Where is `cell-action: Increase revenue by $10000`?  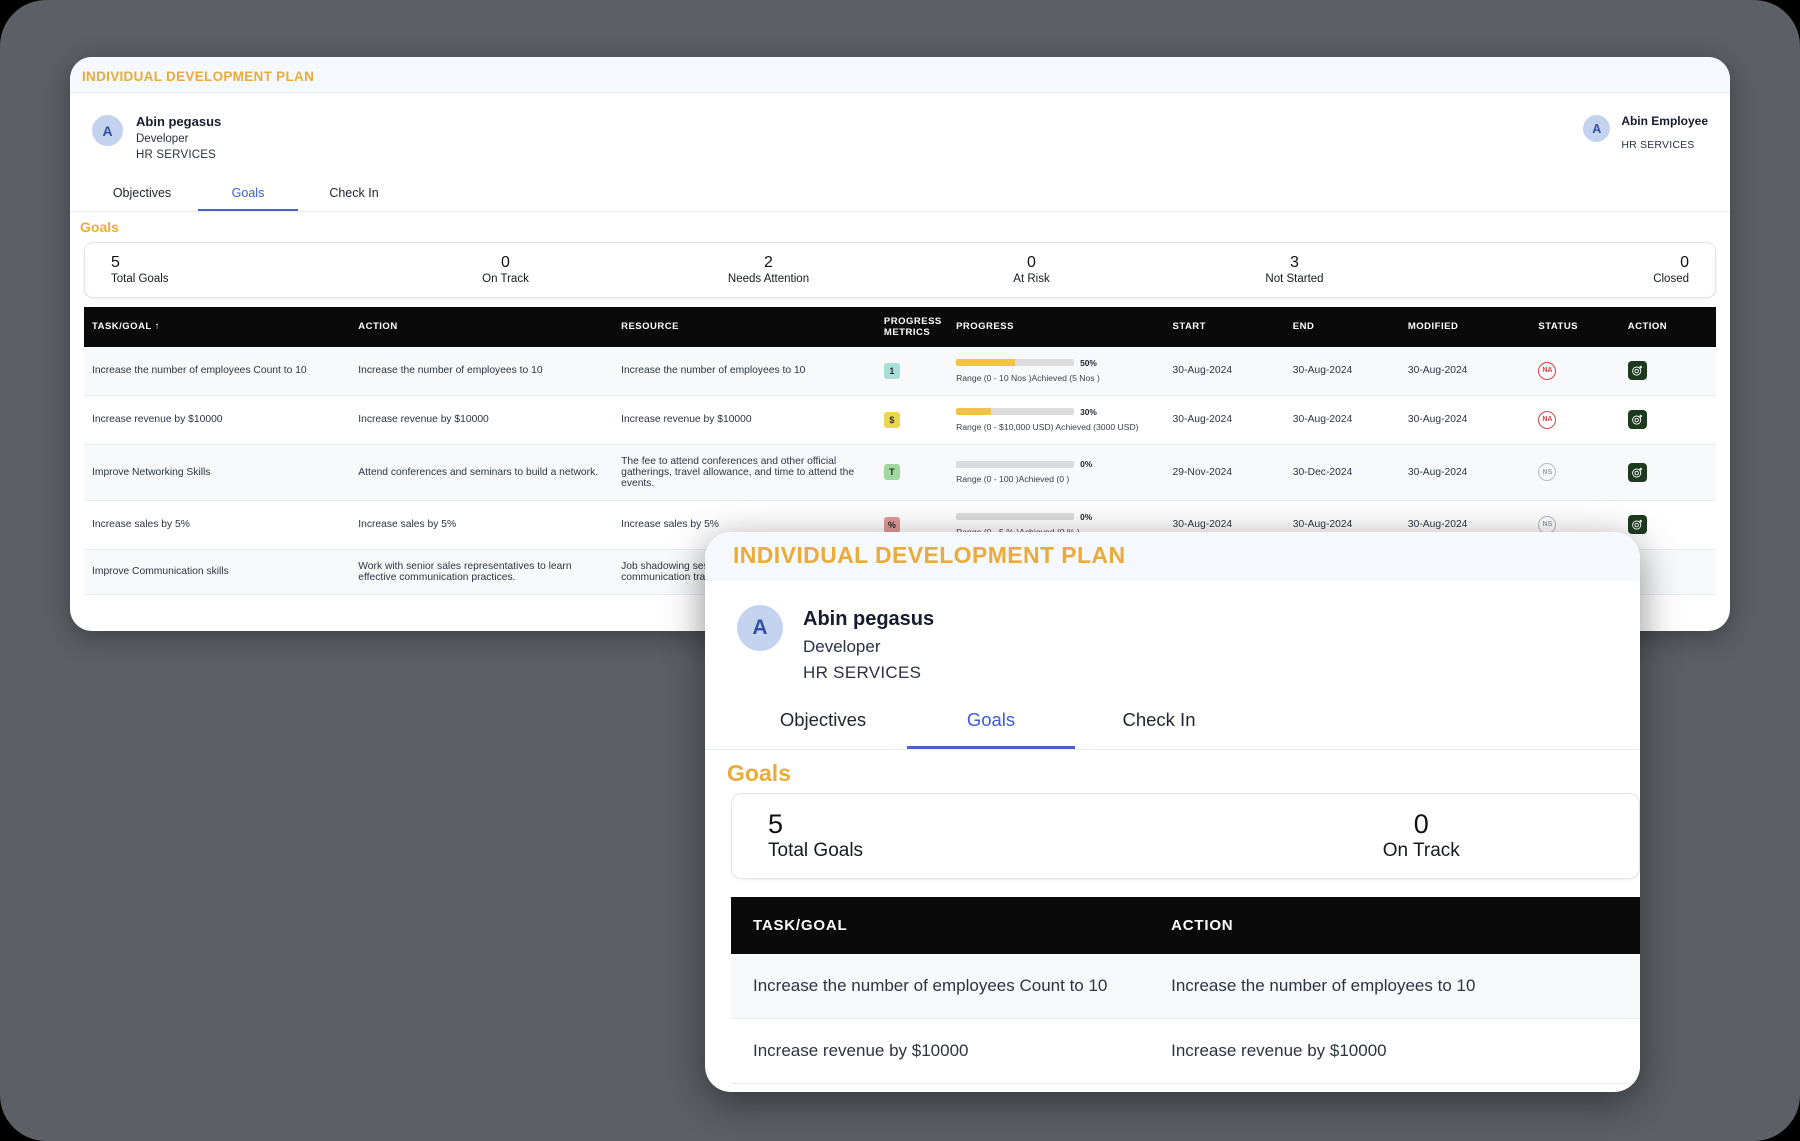 cell-action: Increase revenue by $10000 is located at coordinates (482, 420).